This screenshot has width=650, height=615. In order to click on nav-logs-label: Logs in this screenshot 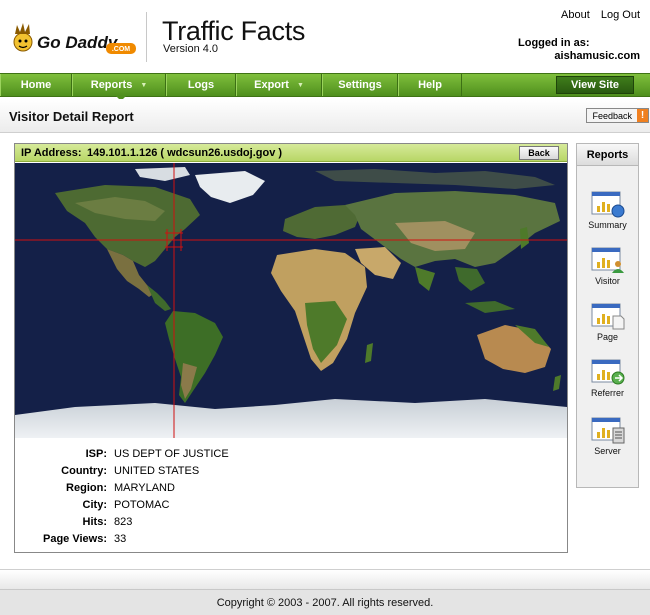, I will do `click(201, 85)`.